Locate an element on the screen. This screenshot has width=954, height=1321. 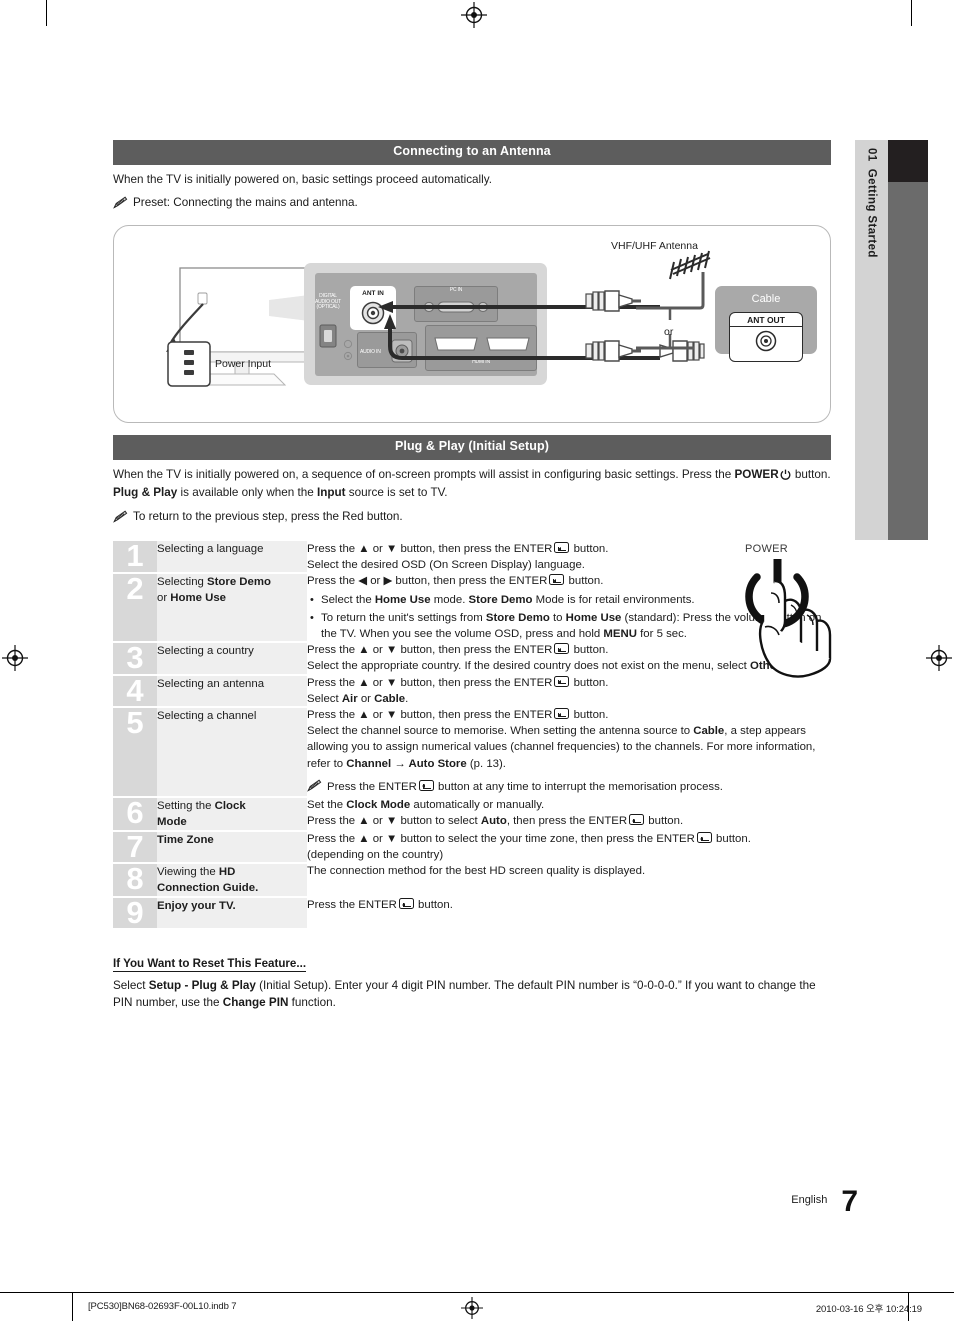
section-heading-antenna: Connecting to an Antenna is located at coordinates (472, 152).